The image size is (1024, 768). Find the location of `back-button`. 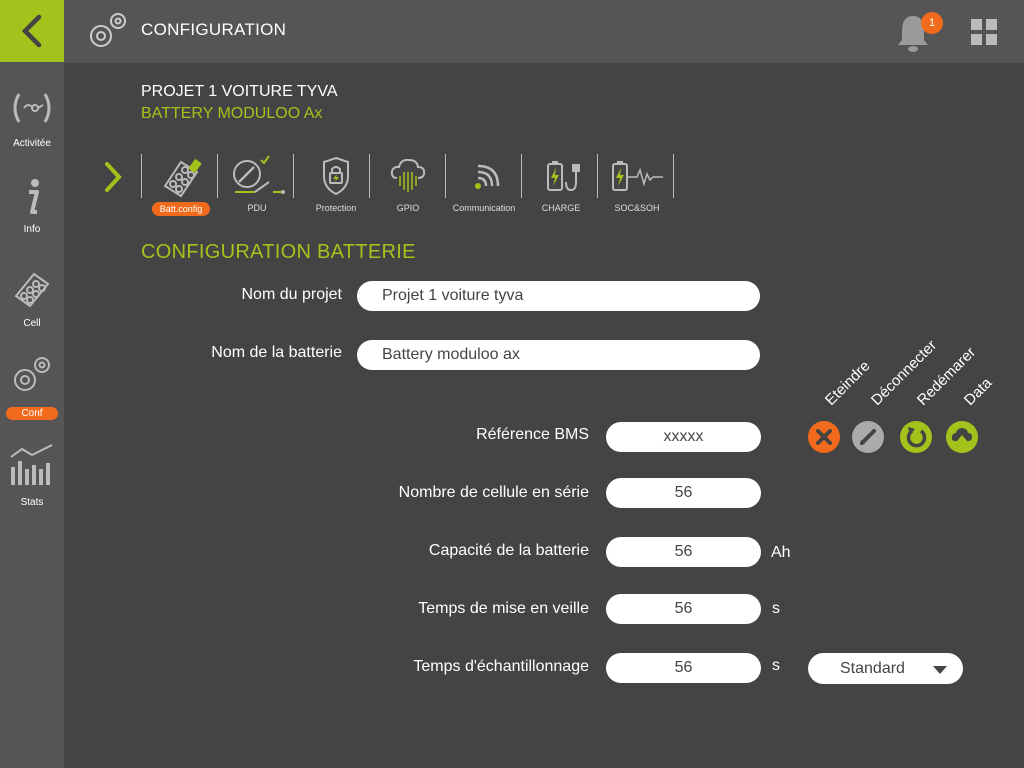

back-button is located at coordinates (32, 31).